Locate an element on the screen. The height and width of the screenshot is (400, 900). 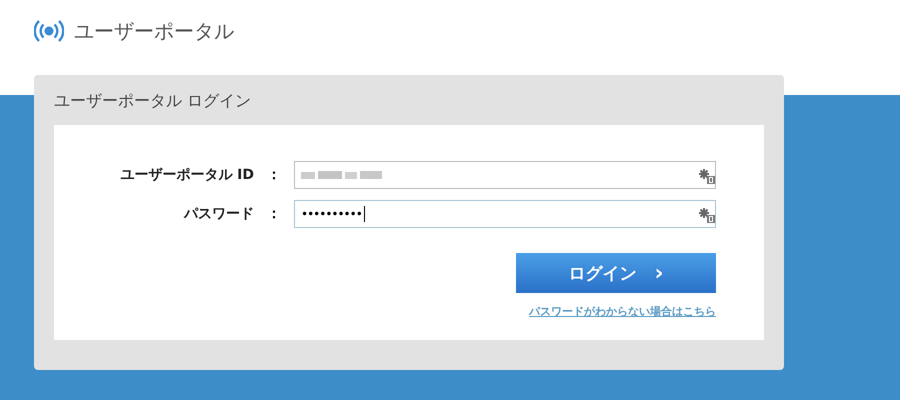
input-field is located at coordinates (505, 174).